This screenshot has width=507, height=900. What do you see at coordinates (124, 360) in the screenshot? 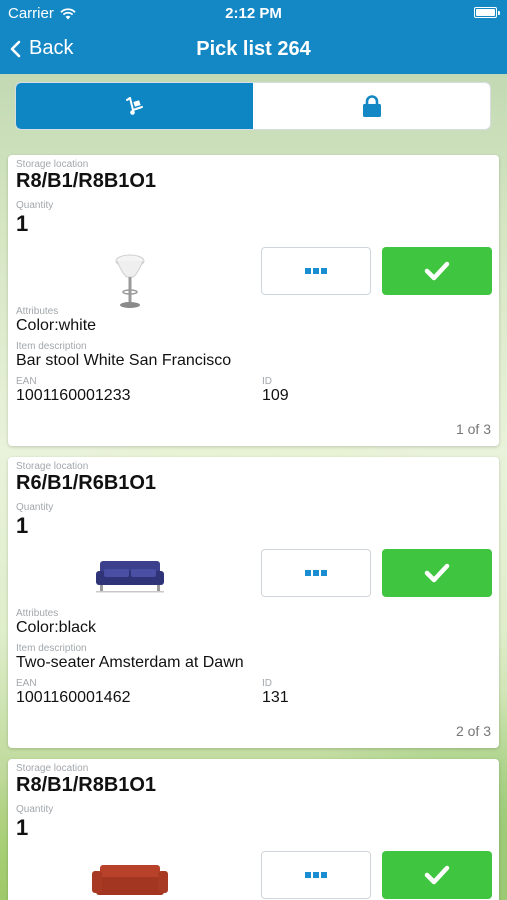
I see `item-description-value: Bar stool White San Francisco` at bounding box center [124, 360].